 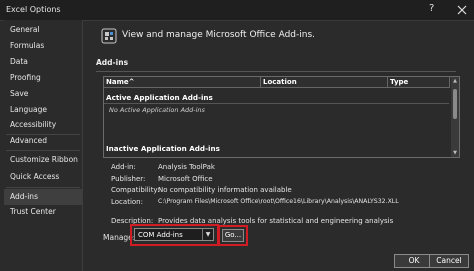 What do you see at coordinates (123, 167) in the screenshot?
I see `detail-label-add-in: Add-in:` at bounding box center [123, 167].